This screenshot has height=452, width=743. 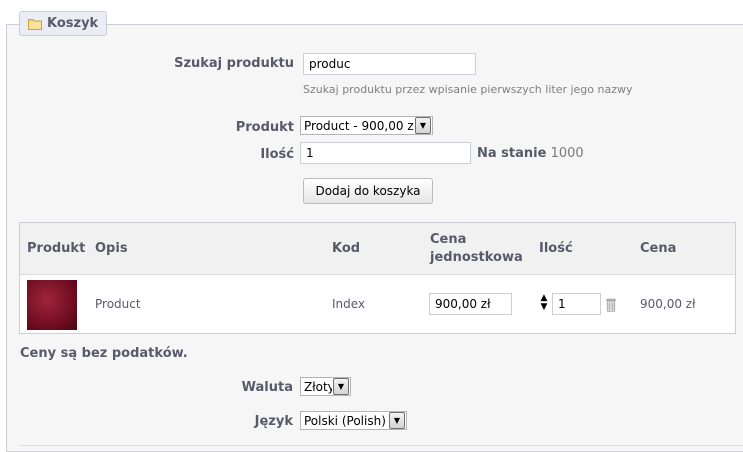 I want to click on folder-icon, so click(x=35, y=24).